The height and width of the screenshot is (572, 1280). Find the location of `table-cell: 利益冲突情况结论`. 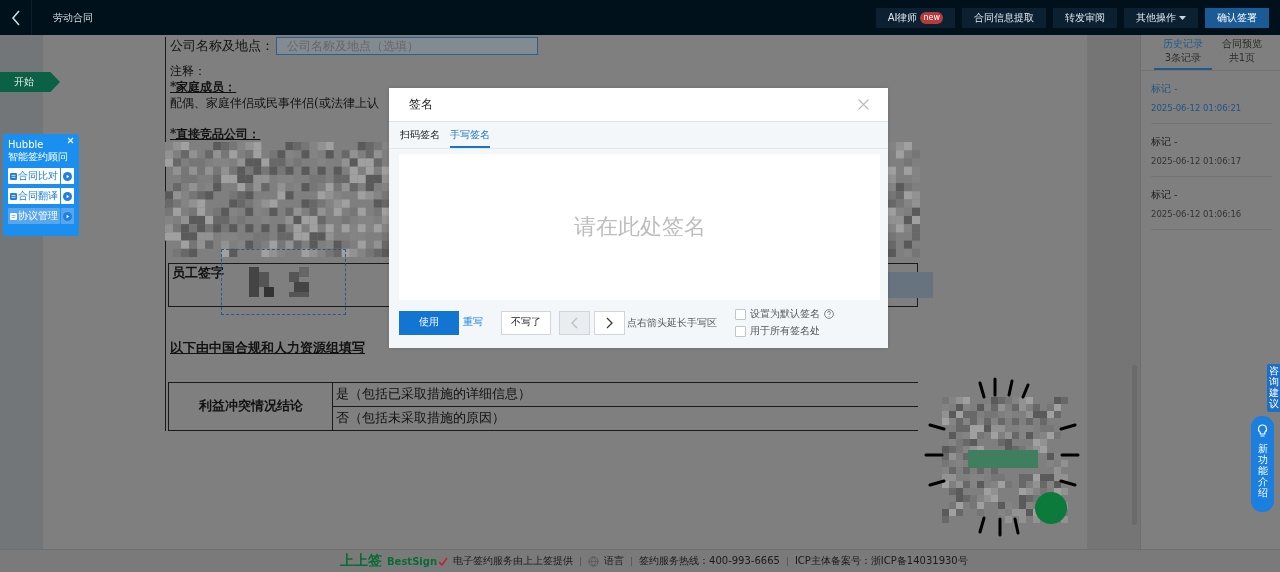

table-cell: 利益冲突情况结论 is located at coordinates (251, 406).